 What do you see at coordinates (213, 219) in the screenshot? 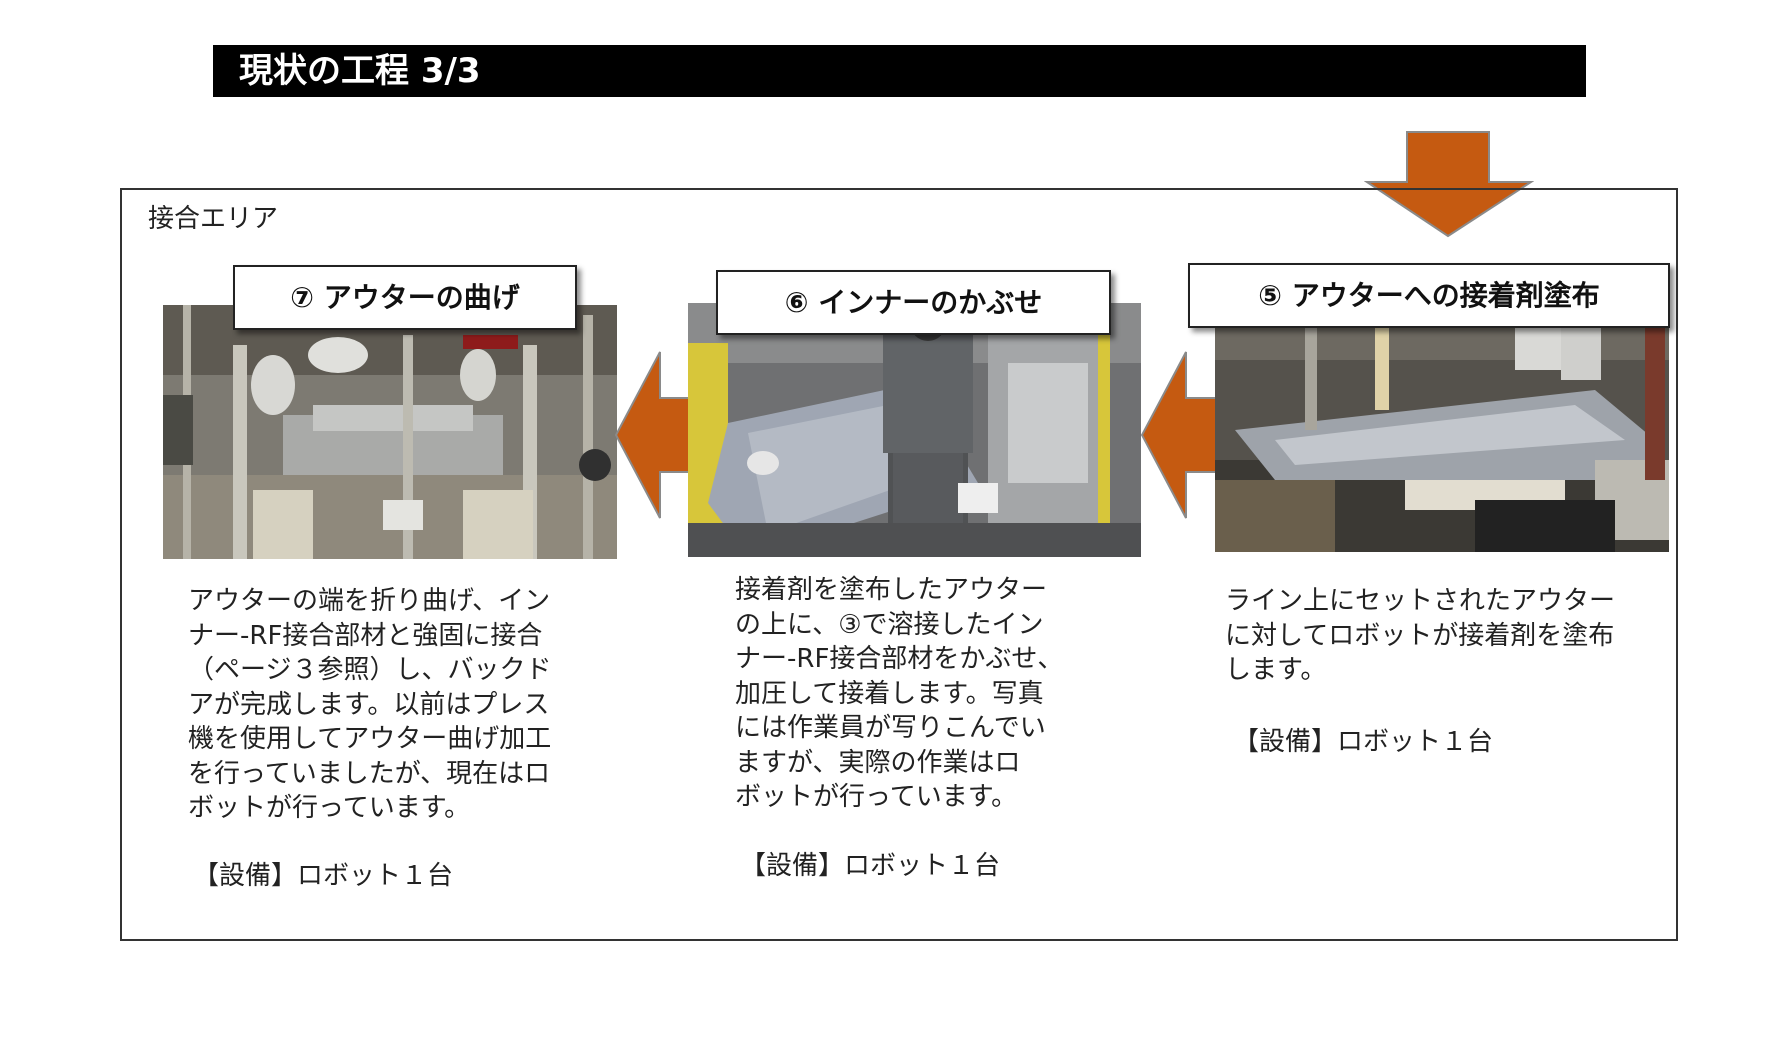
I see `area-label: 接合エリア` at bounding box center [213, 219].